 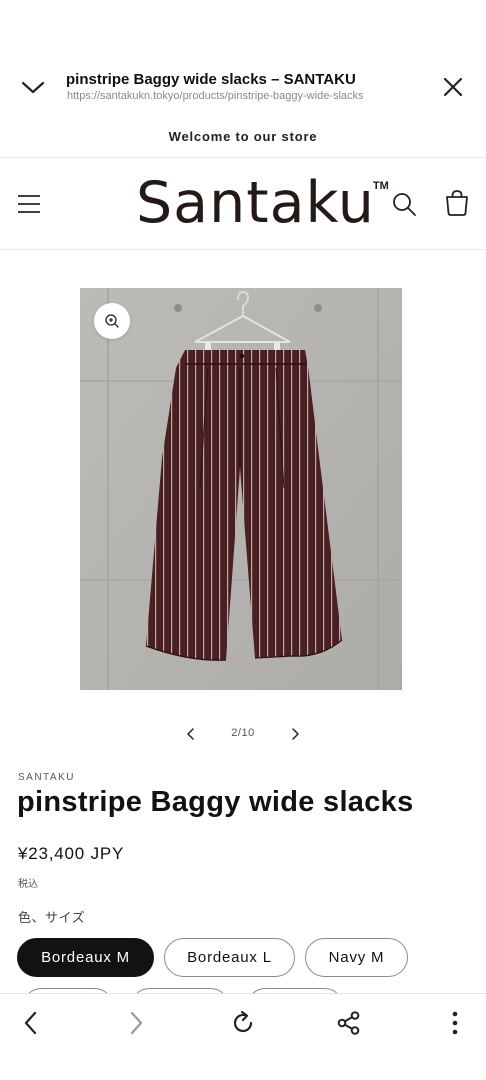 What do you see at coordinates (457, 203) in the screenshot?
I see `cart-icon` at bounding box center [457, 203].